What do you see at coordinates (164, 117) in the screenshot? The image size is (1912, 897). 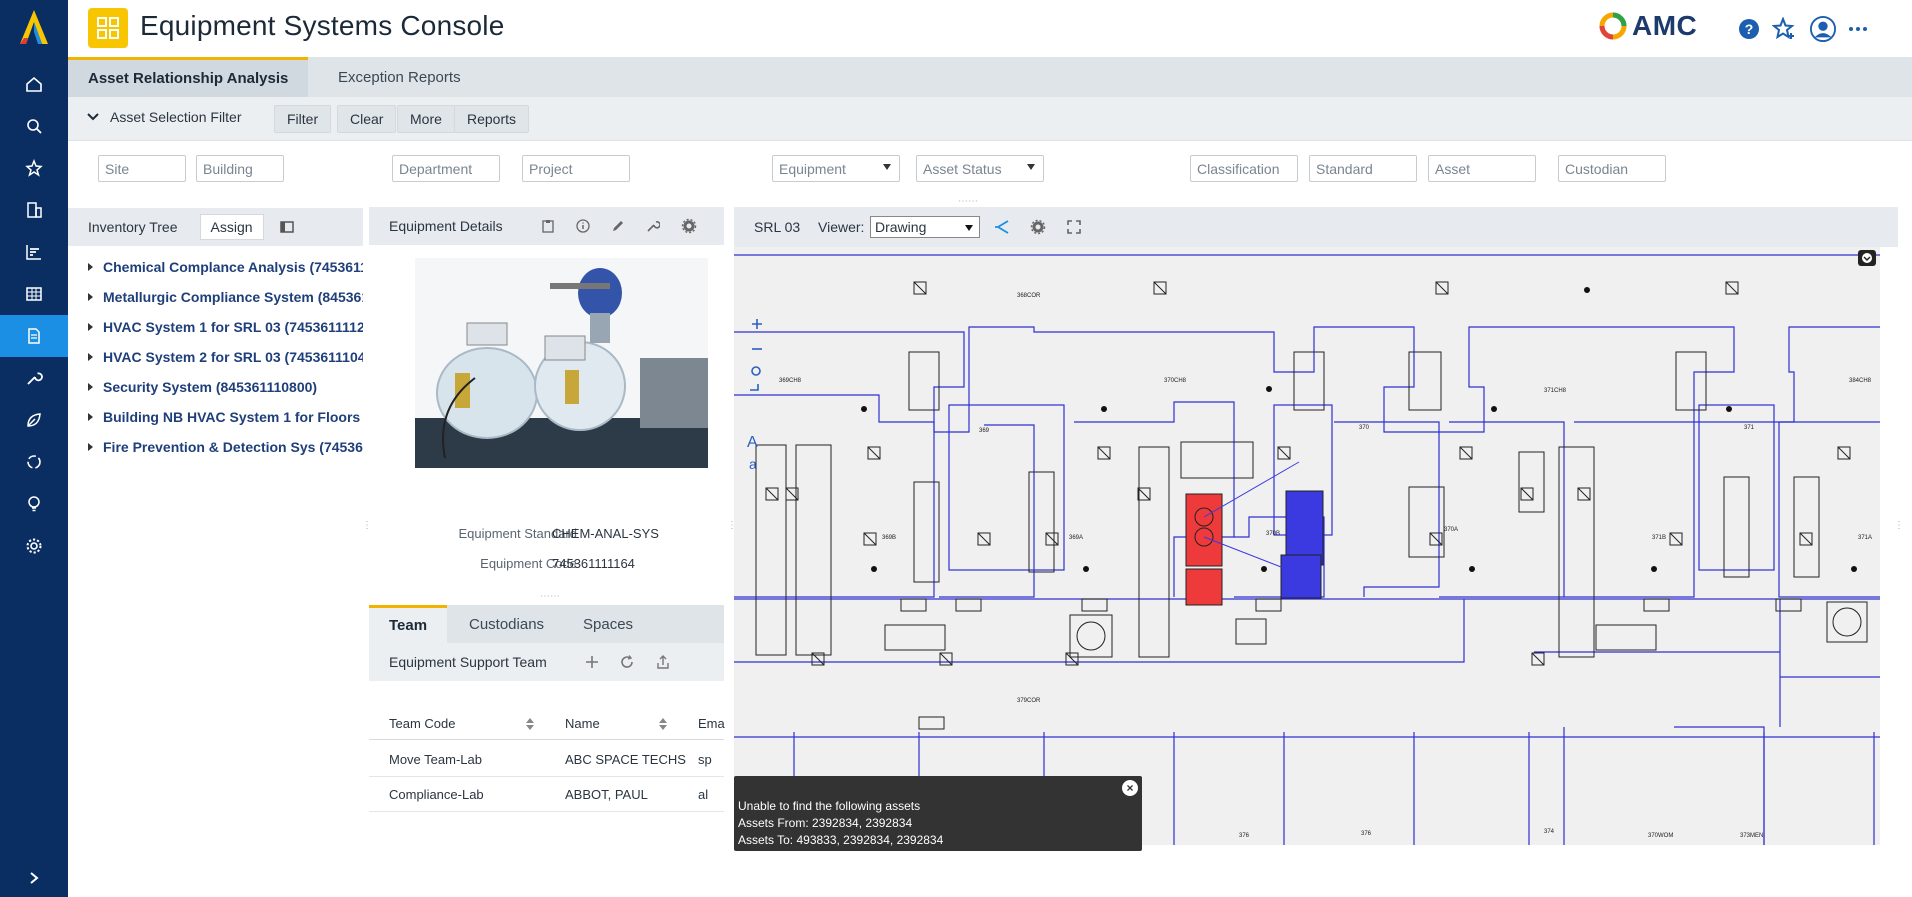 I see `filter-toggle: Asset Selection Filter` at bounding box center [164, 117].